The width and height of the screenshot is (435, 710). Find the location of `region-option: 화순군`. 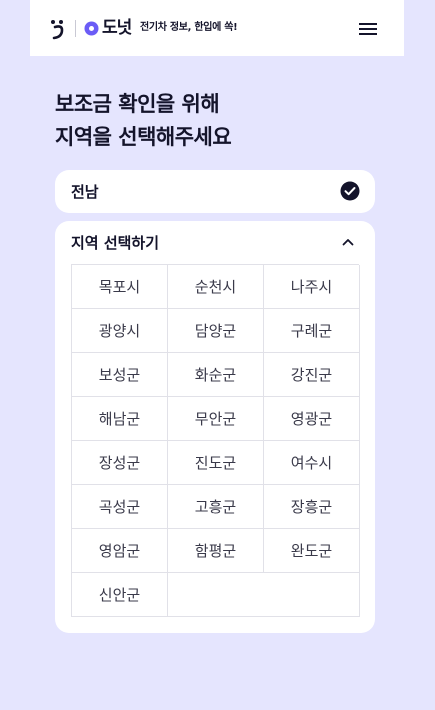

region-option: 화순군 is located at coordinates (216, 375).